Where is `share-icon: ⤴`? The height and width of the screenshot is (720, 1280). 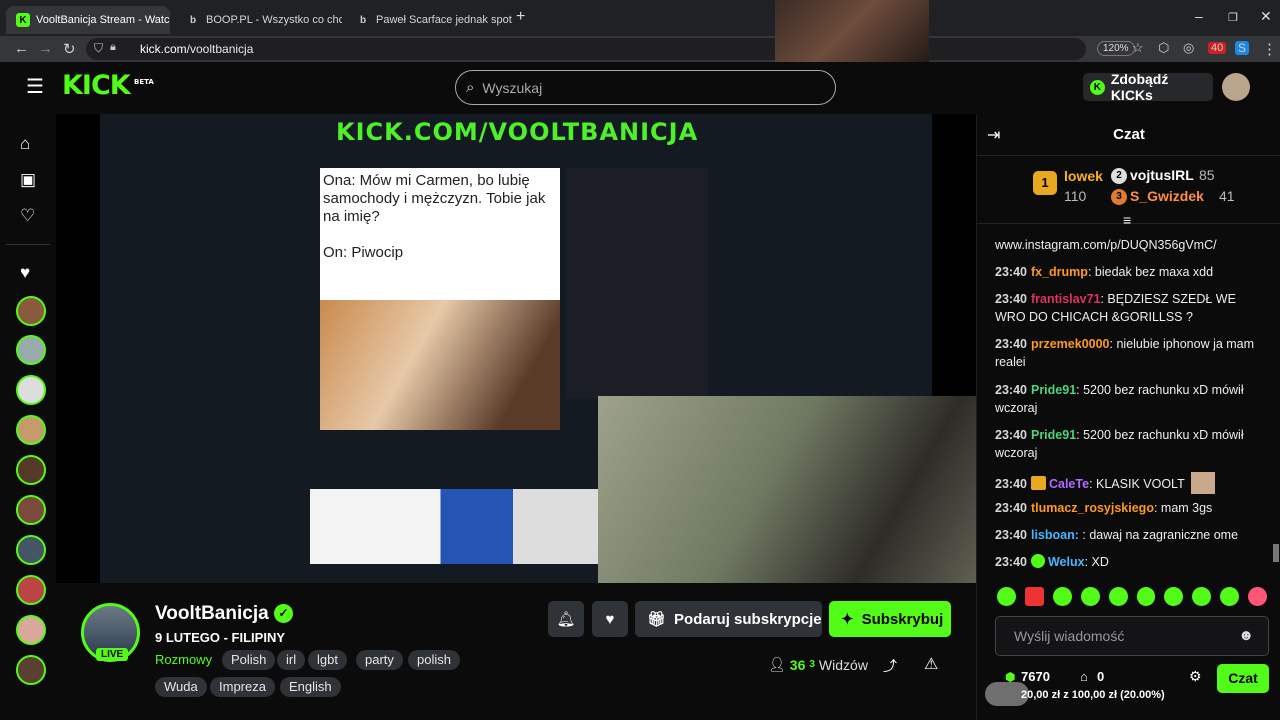 share-icon: ⤴ is located at coordinates (890, 666).